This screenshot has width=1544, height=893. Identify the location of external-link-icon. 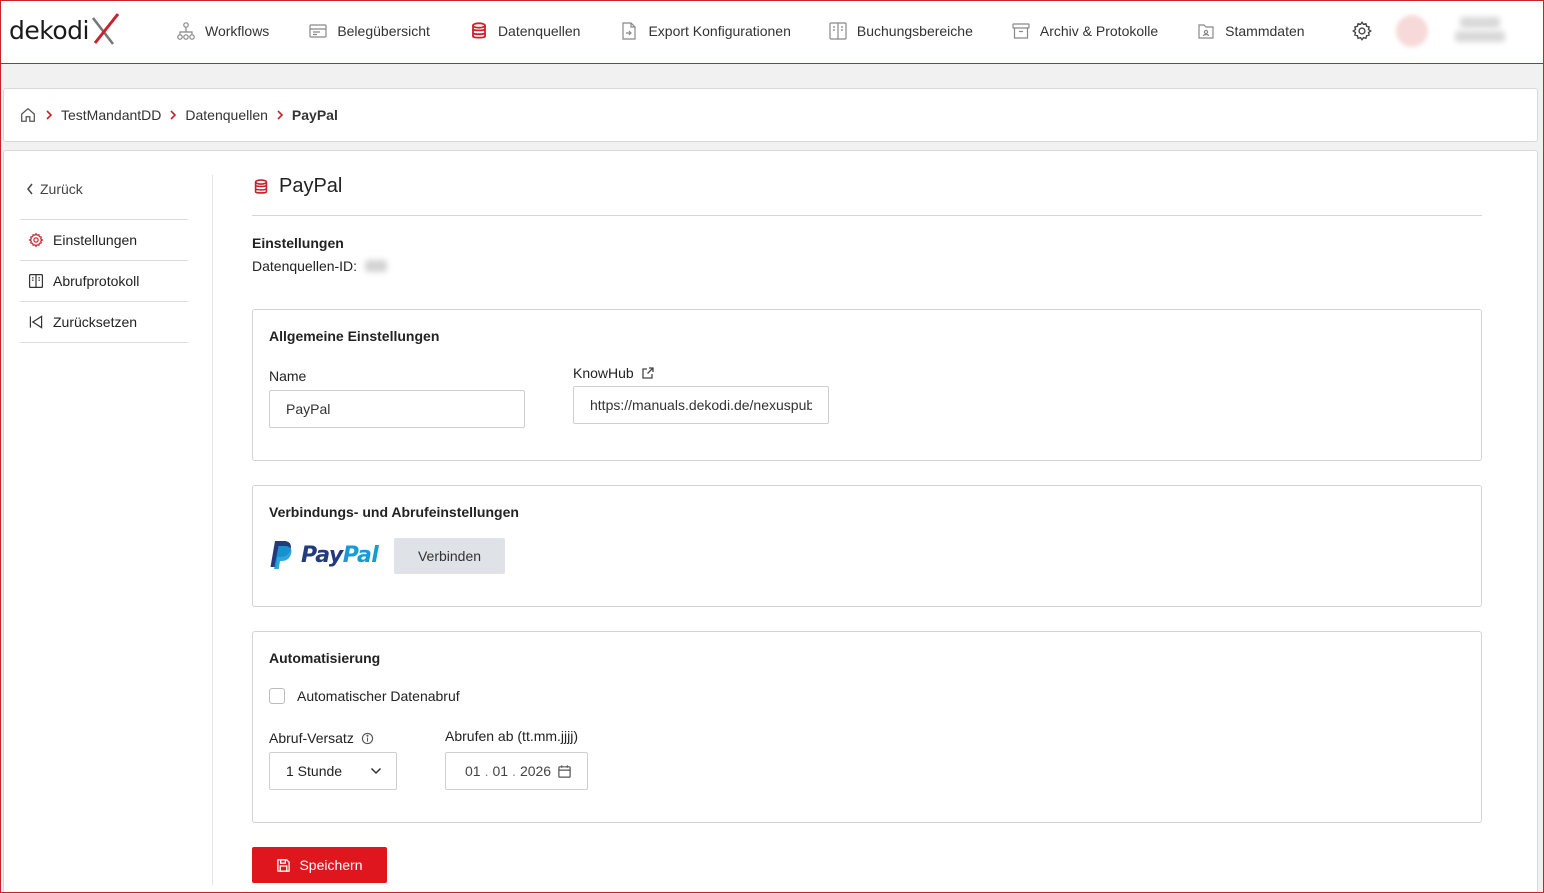
(648, 373).